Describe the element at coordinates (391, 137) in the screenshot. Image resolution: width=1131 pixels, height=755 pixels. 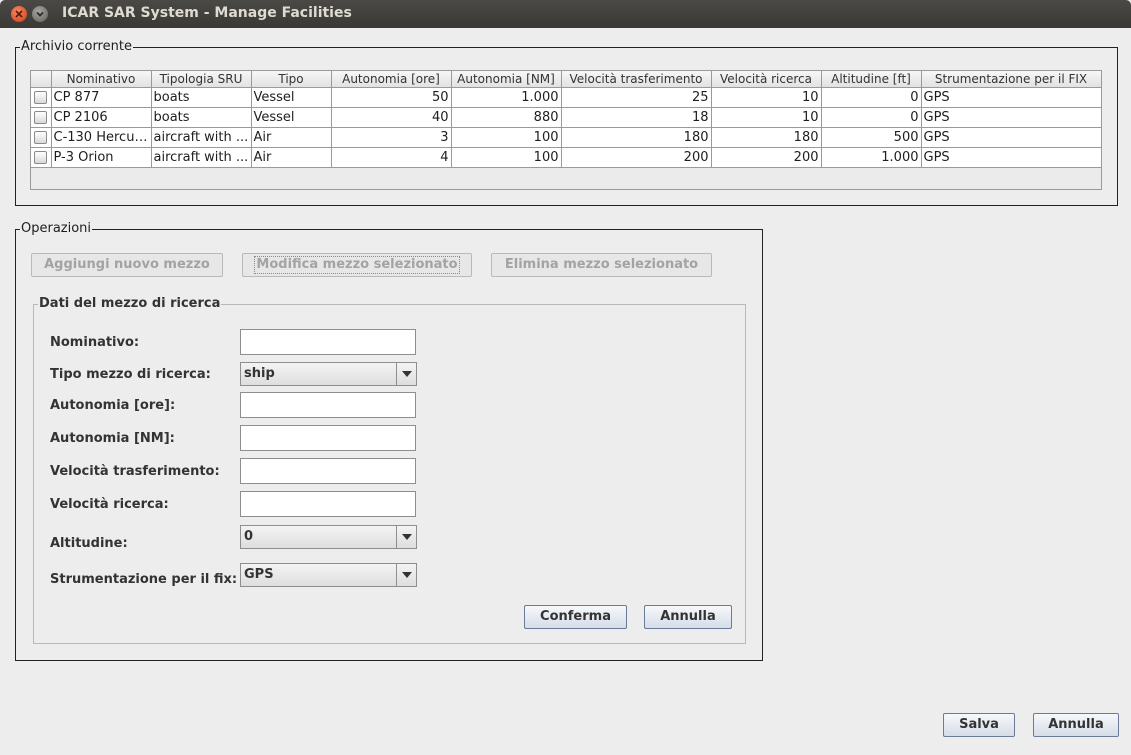
I see `cell-autonomia-ore: 3` at that location.